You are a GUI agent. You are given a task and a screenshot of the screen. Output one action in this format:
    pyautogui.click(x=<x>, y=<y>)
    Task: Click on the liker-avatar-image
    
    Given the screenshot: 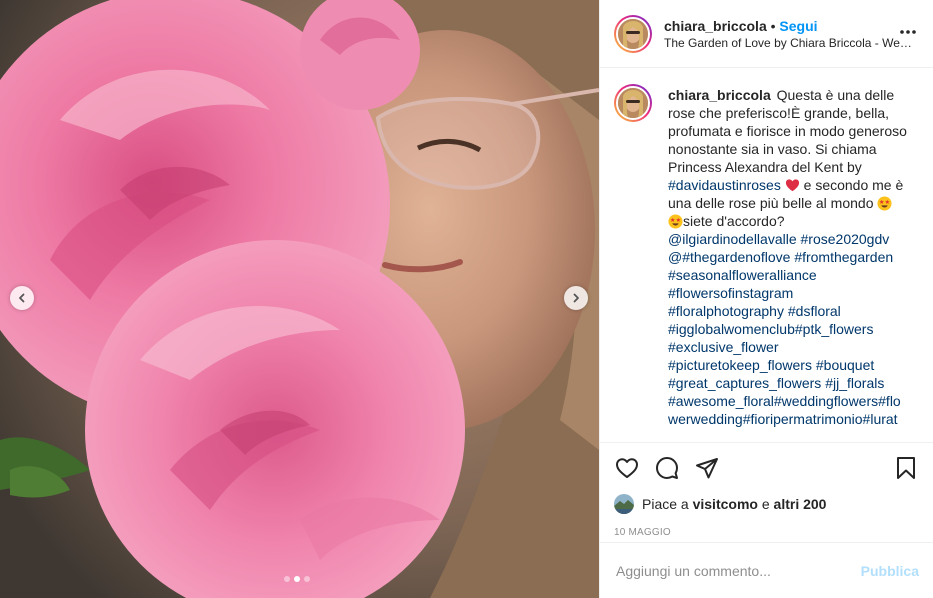 What is the action you would take?
    pyautogui.click(x=624, y=504)
    